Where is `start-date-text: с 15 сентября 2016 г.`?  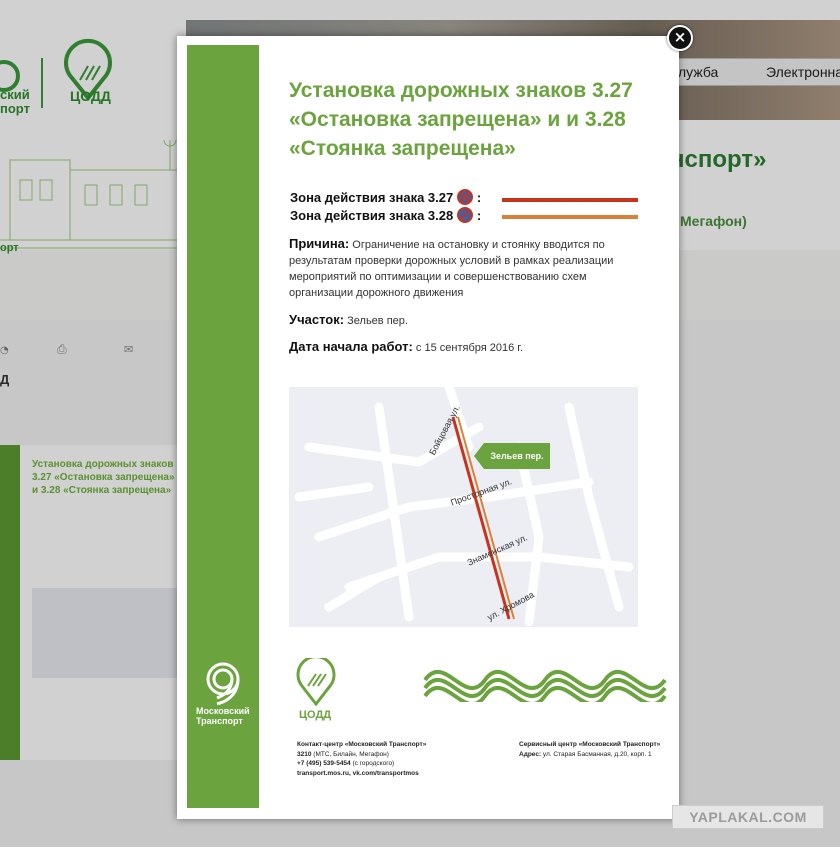 start-date-text: с 15 сентября 2016 г. is located at coordinates (469, 348).